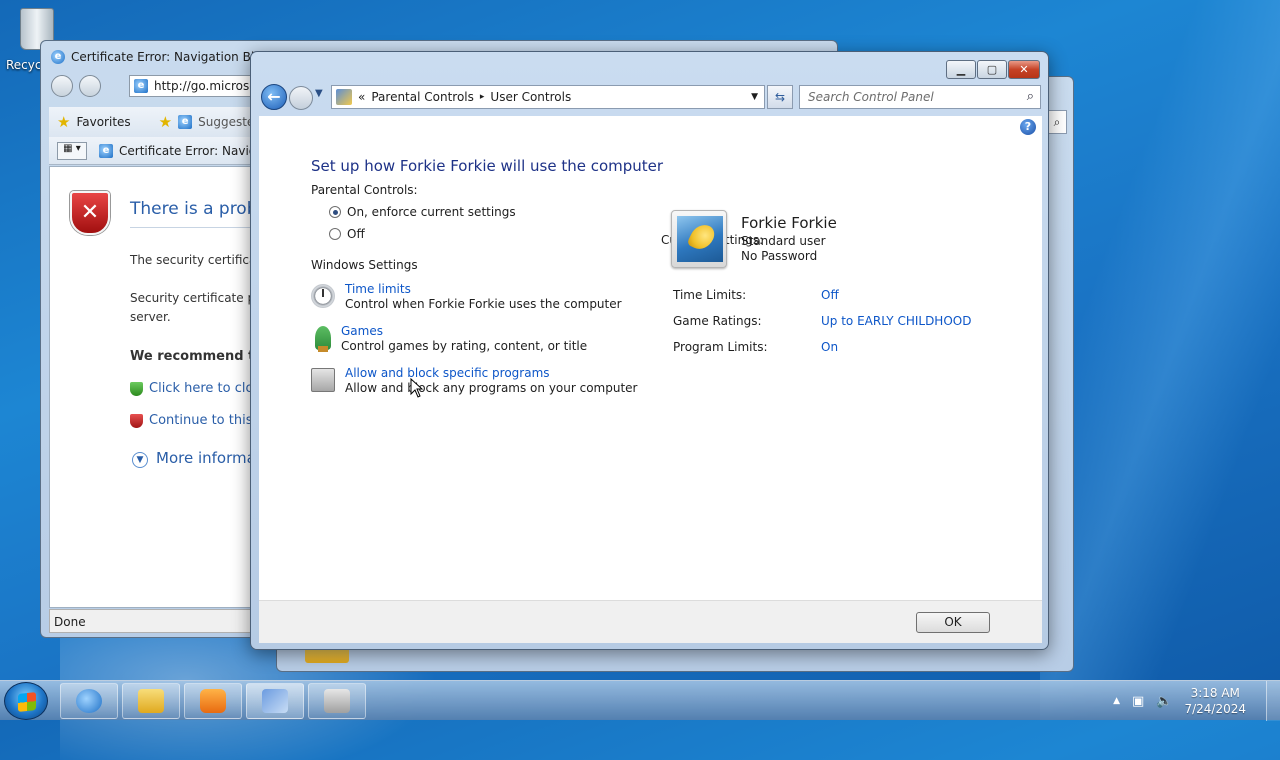 The image size is (1280, 760). I want to click on user-avatar, so click(699, 239).